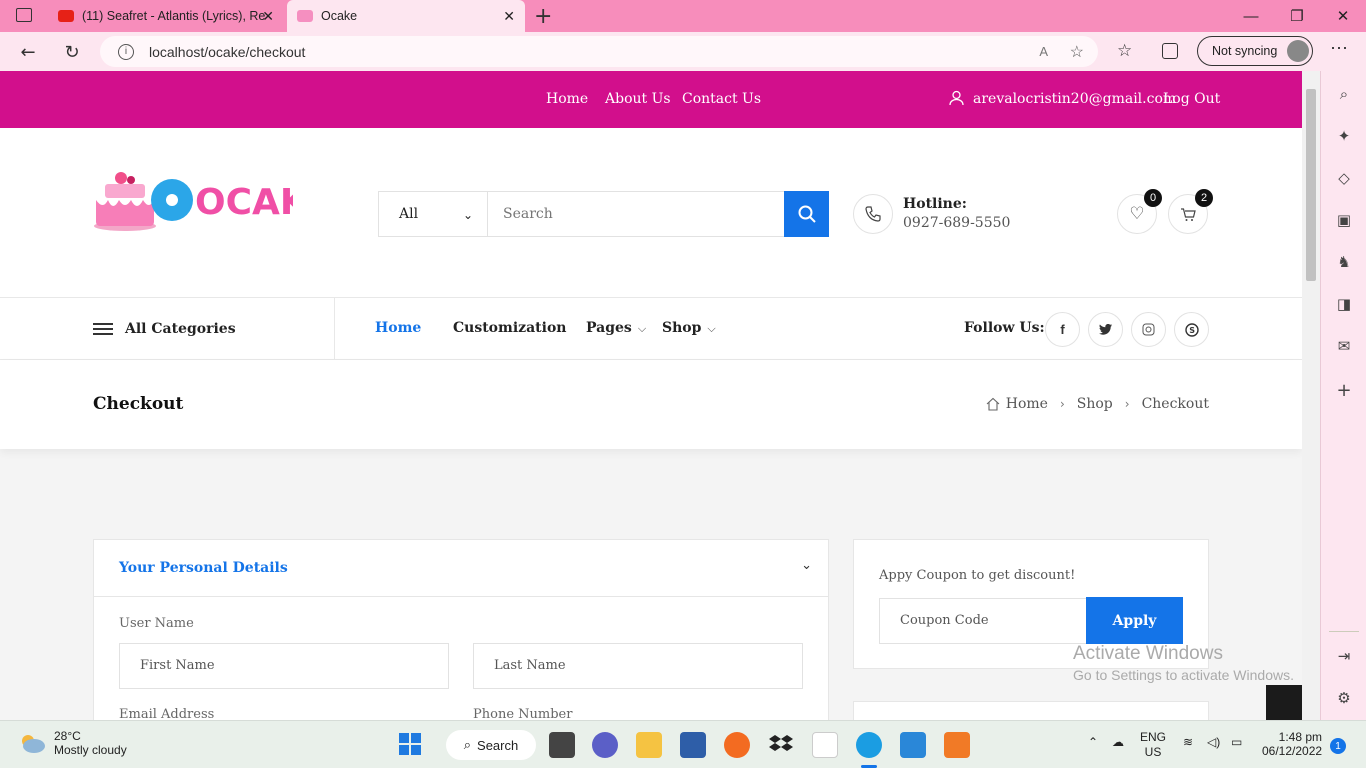 This screenshot has height=768, width=1366. Describe the element at coordinates (1297, 16) in the screenshot. I see `restore-icon: ❐` at that location.